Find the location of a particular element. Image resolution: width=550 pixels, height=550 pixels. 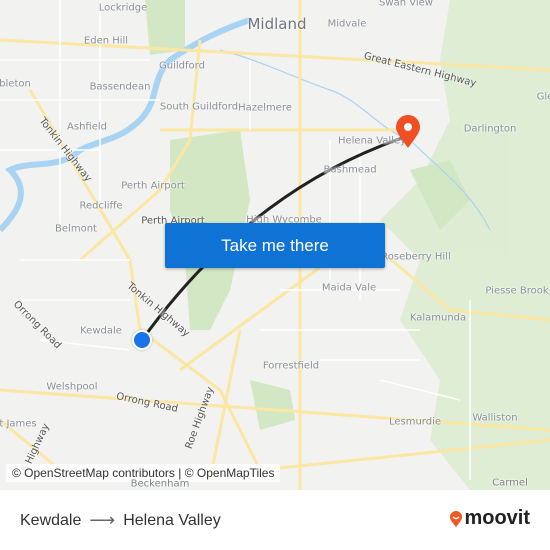

place-label: Roseberry Hill is located at coordinates (416, 257).